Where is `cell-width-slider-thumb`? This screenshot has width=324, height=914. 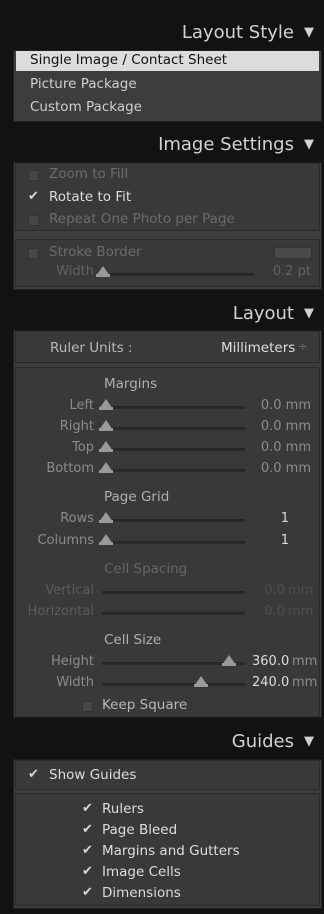 cell-width-slider-thumb is located at coordinates (201, 681).